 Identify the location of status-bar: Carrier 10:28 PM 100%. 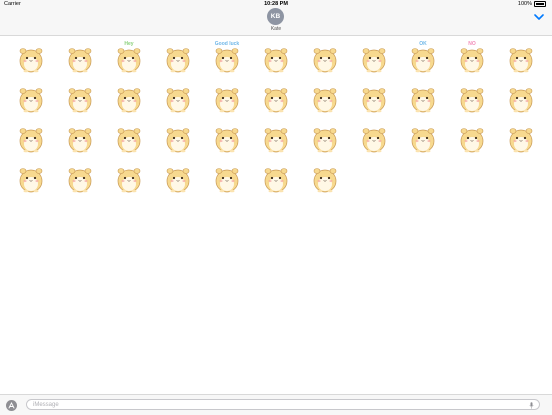
(276, 4).